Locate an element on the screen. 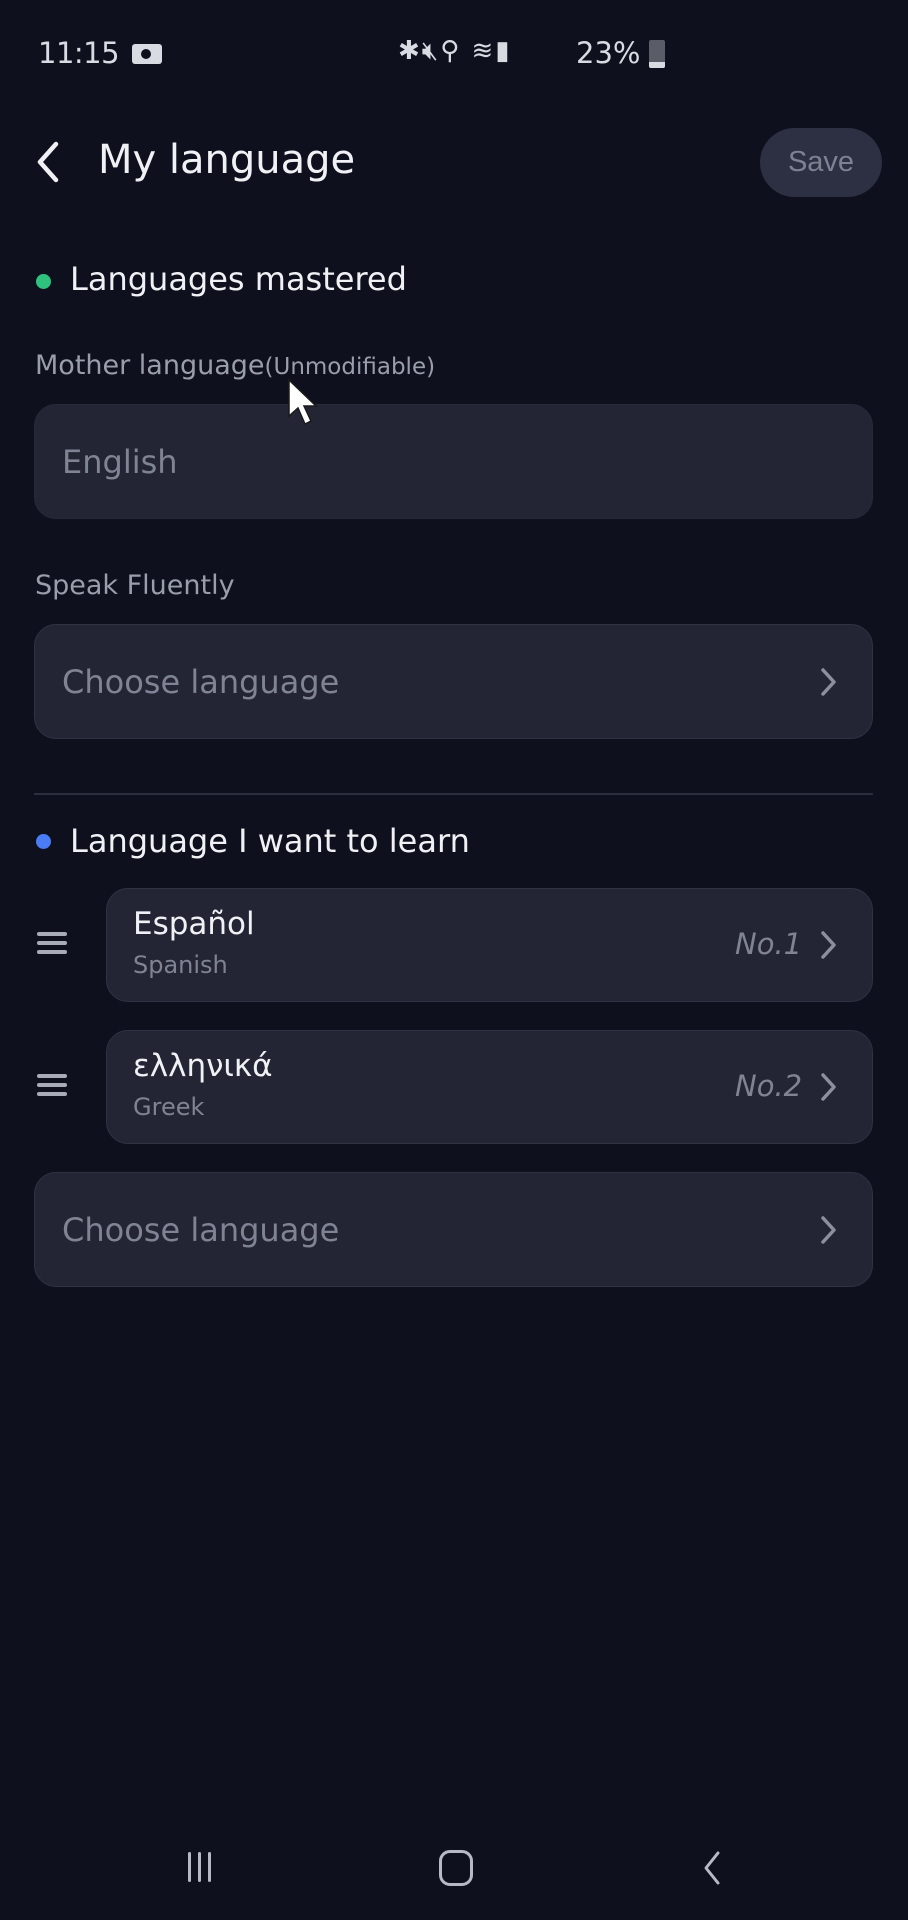  battery-percent: 23% is located at coordinates (608, 53).